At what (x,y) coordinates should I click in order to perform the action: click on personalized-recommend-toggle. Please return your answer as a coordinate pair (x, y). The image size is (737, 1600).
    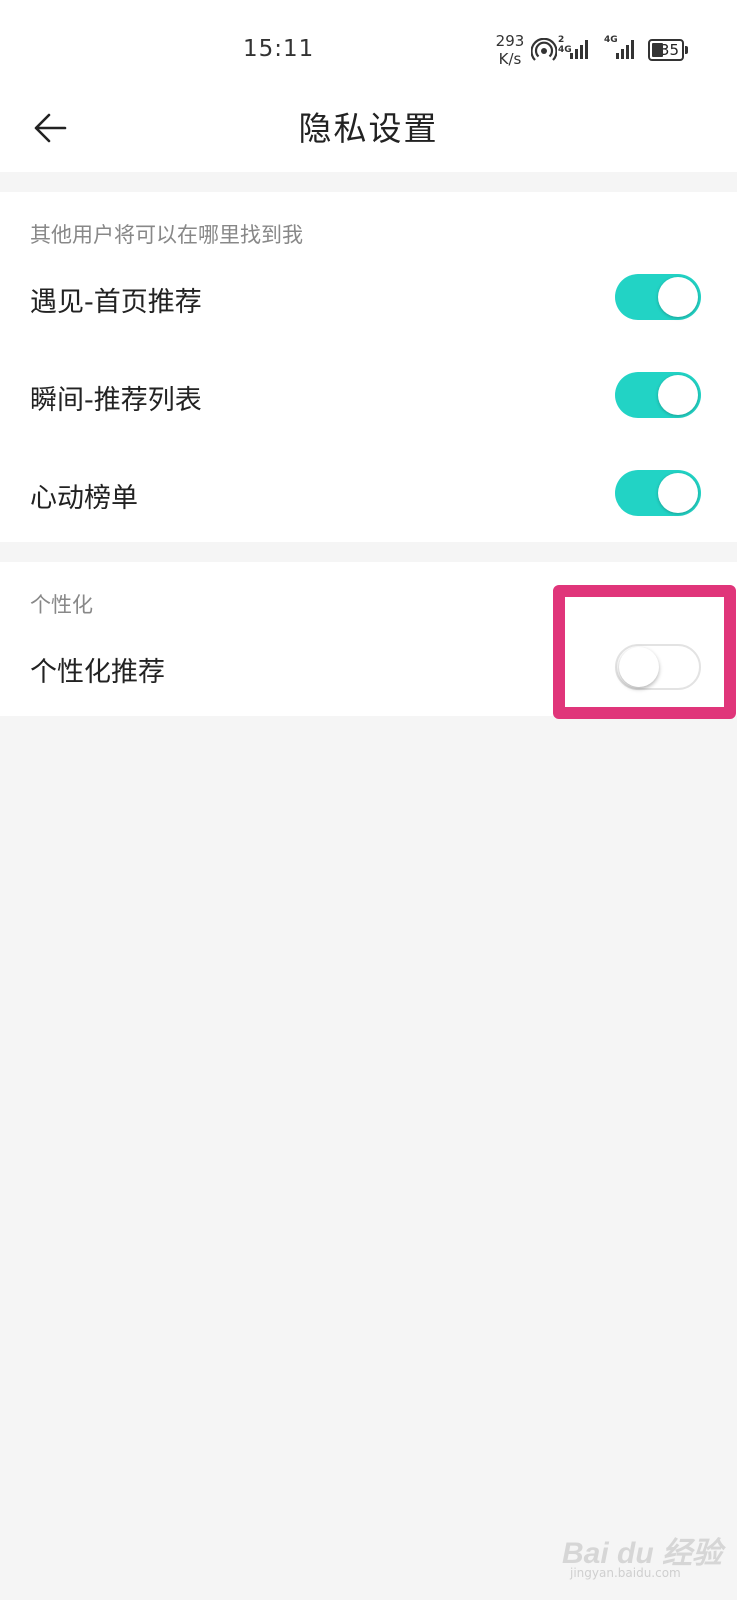
    Looking at the image, I should click on (658, 667).